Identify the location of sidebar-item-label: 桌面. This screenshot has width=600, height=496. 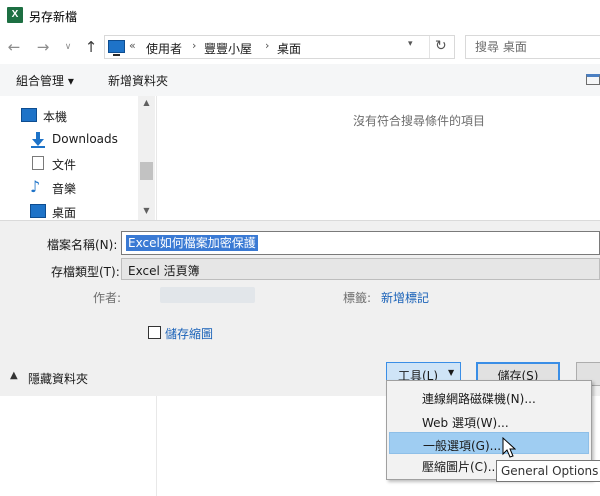
(64, 213).